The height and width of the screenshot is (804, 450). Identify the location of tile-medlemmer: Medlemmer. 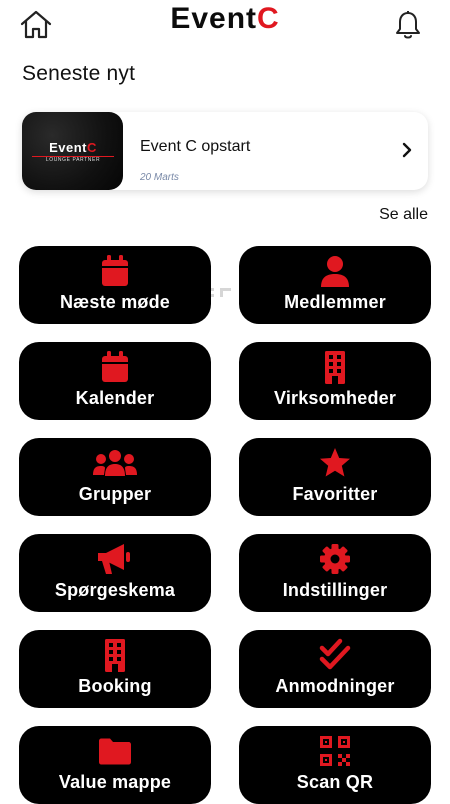
(335, 285).